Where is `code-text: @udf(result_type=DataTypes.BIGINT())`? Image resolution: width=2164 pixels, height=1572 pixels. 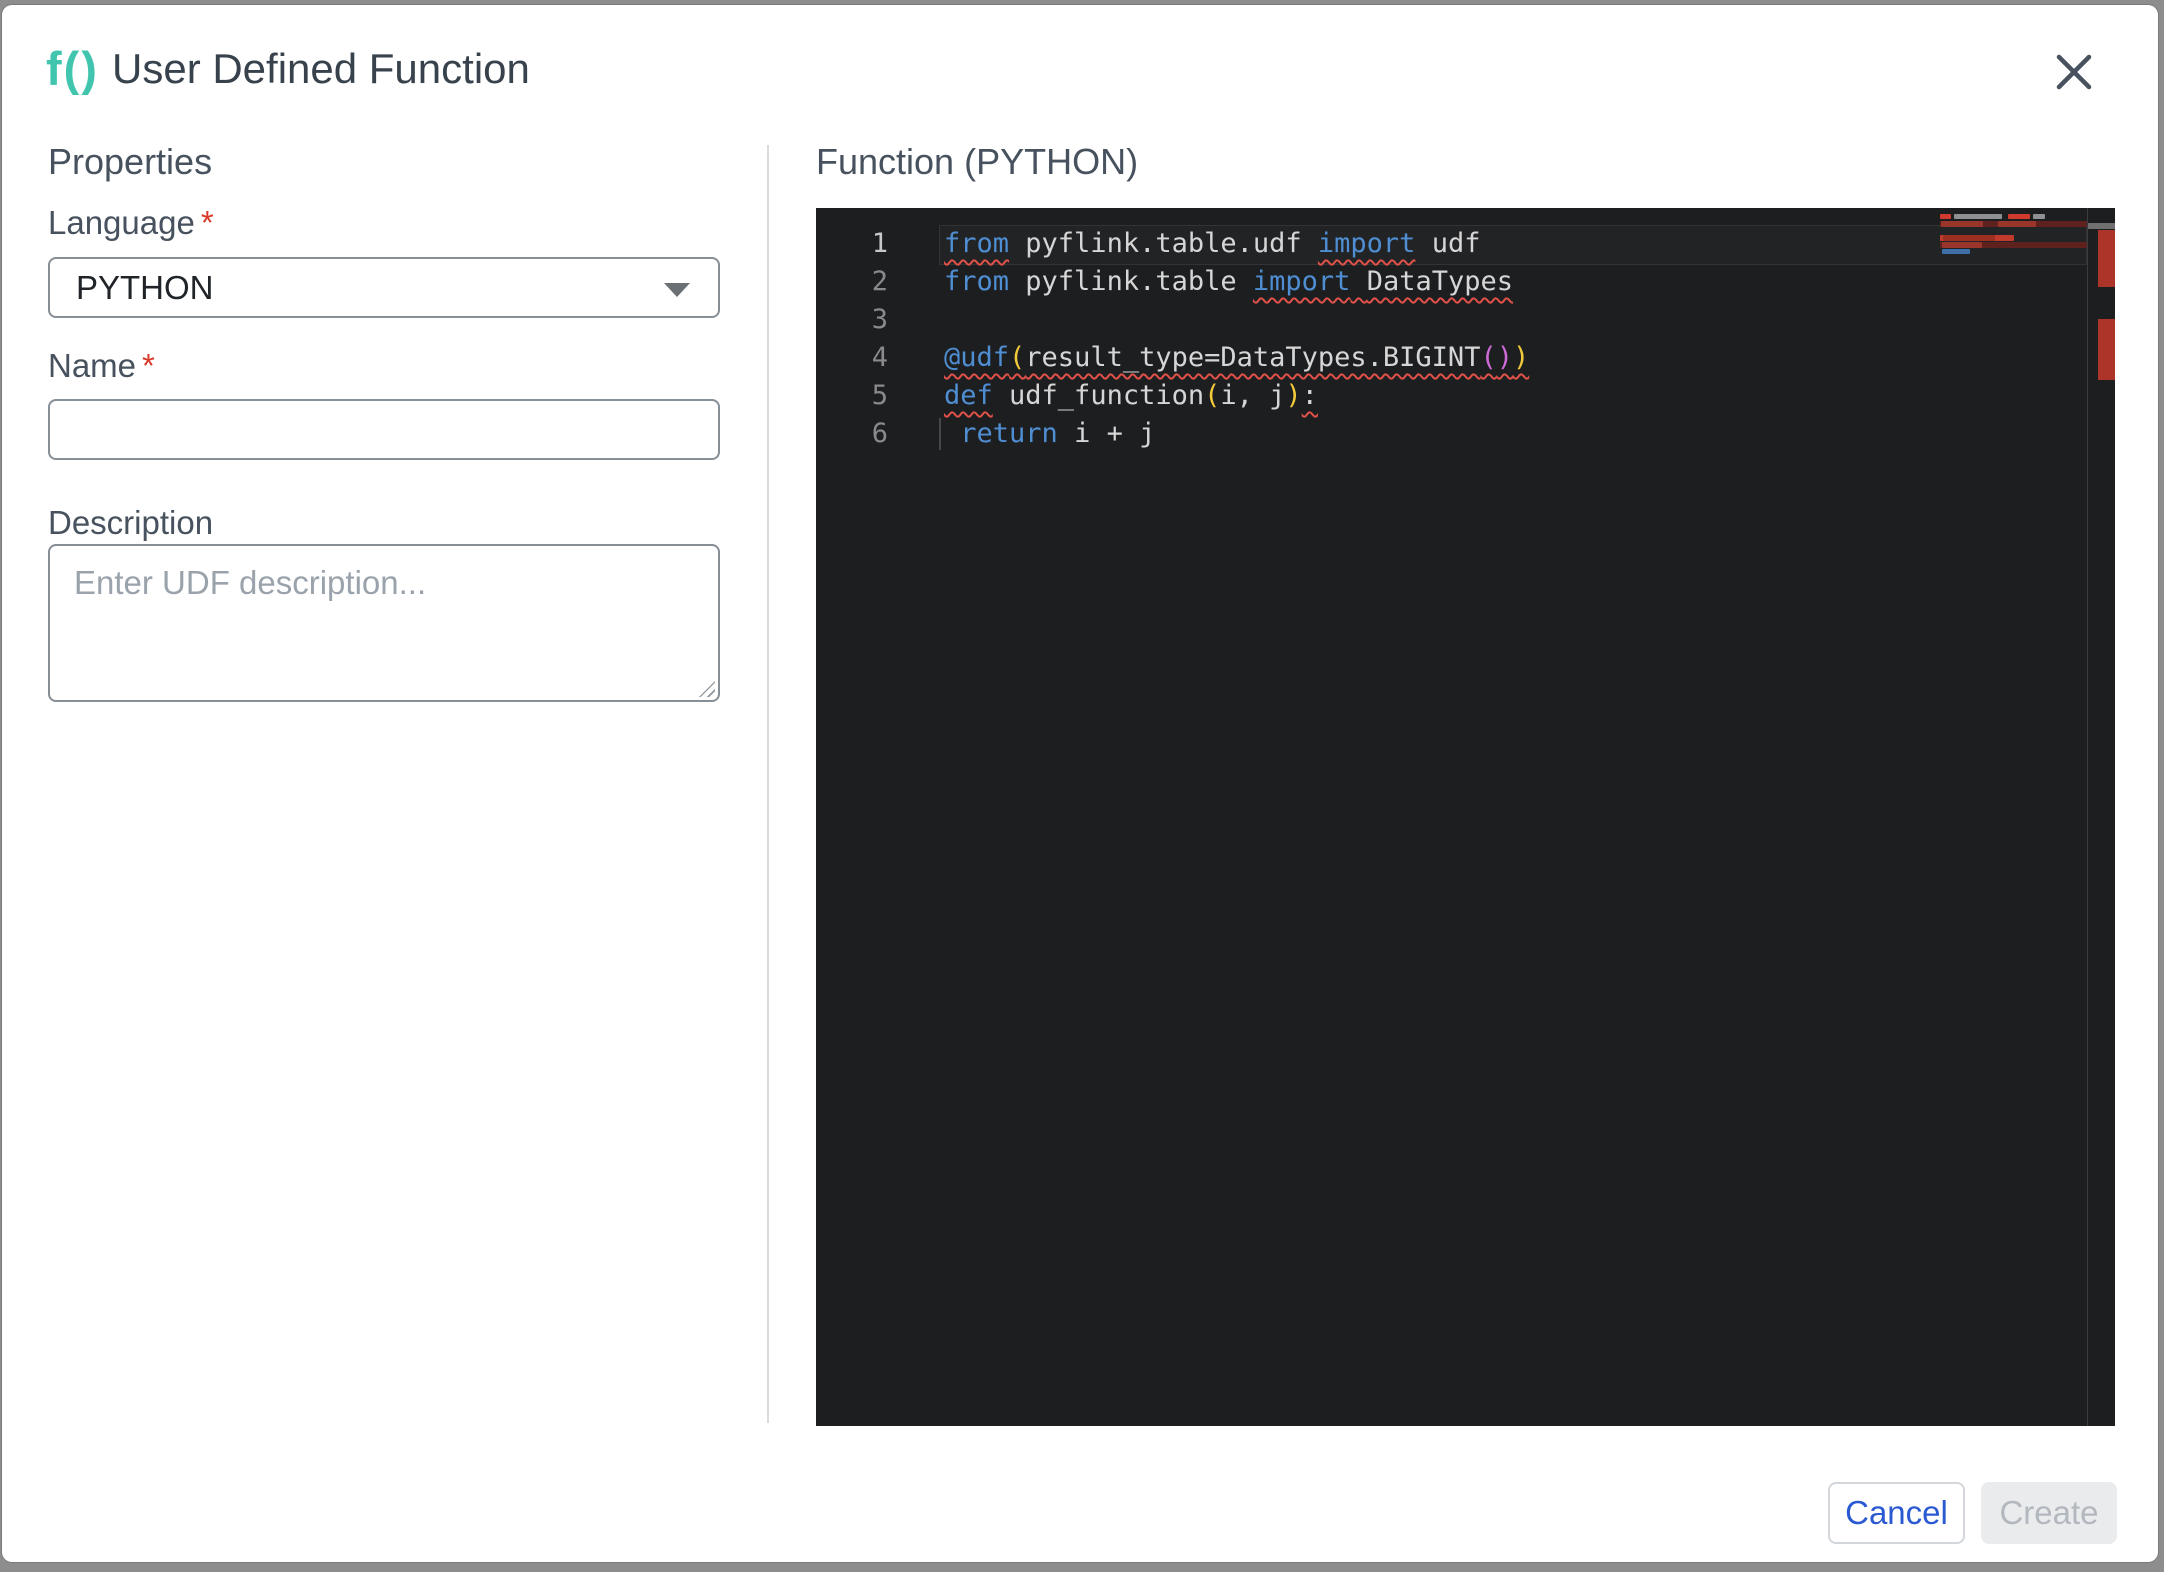
code-text: @udf(result_type=DataTypes.BIGINT()) is located at coordinates (1236, 358).